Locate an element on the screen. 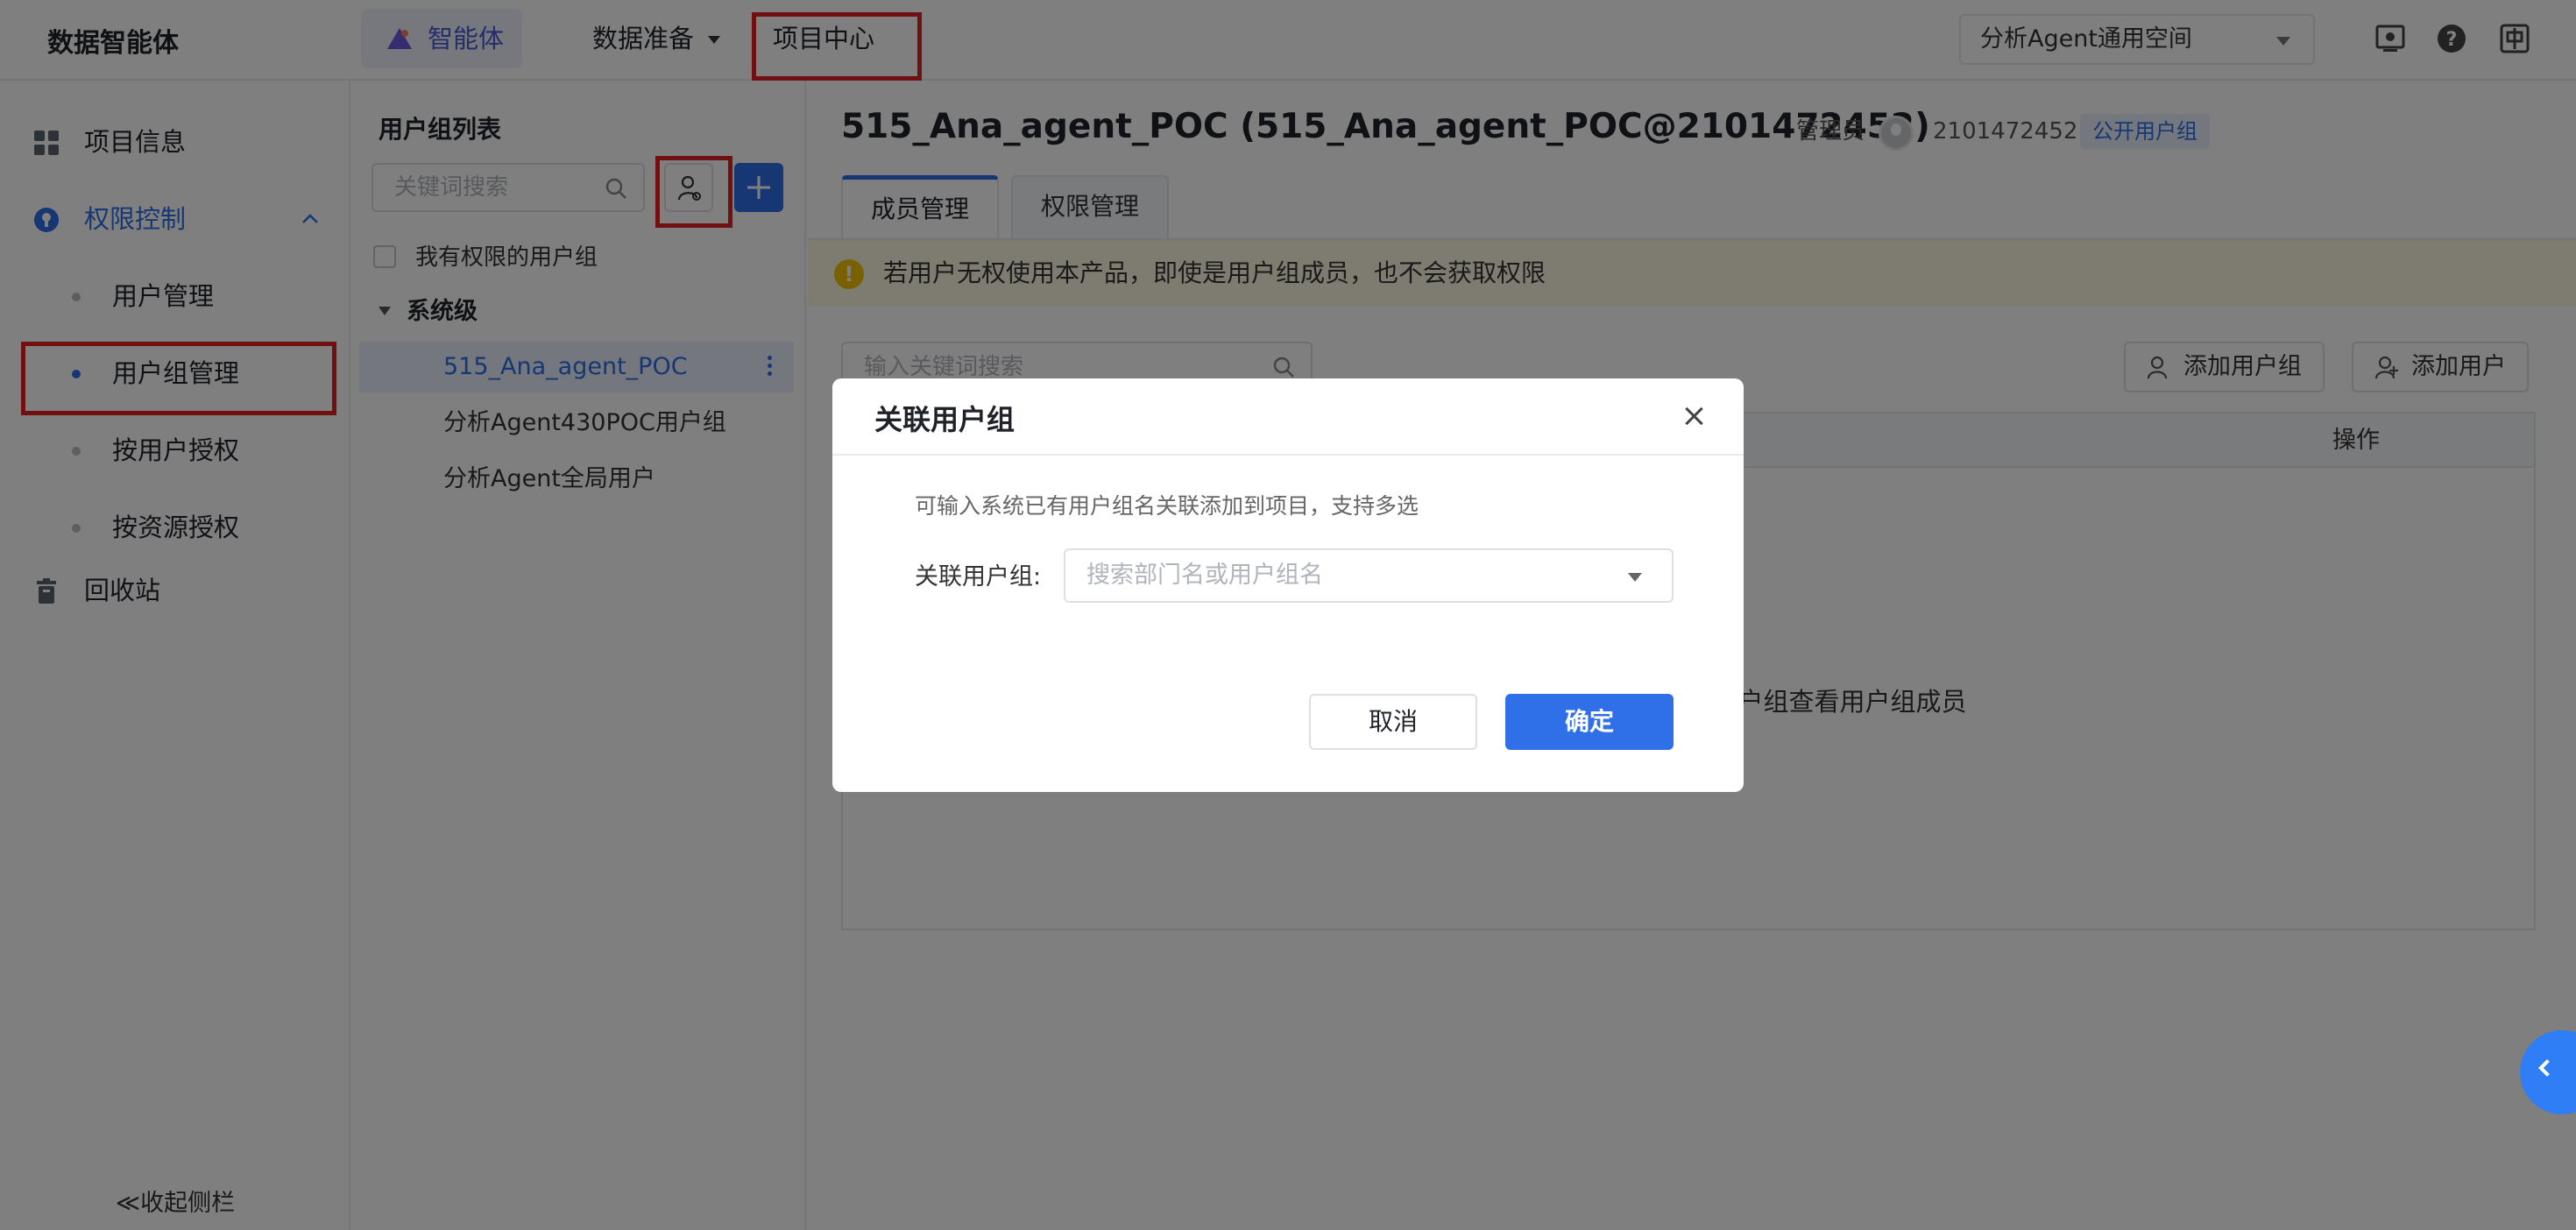  dialog-title: 关联用户组 is located at coordinates (945, 419).